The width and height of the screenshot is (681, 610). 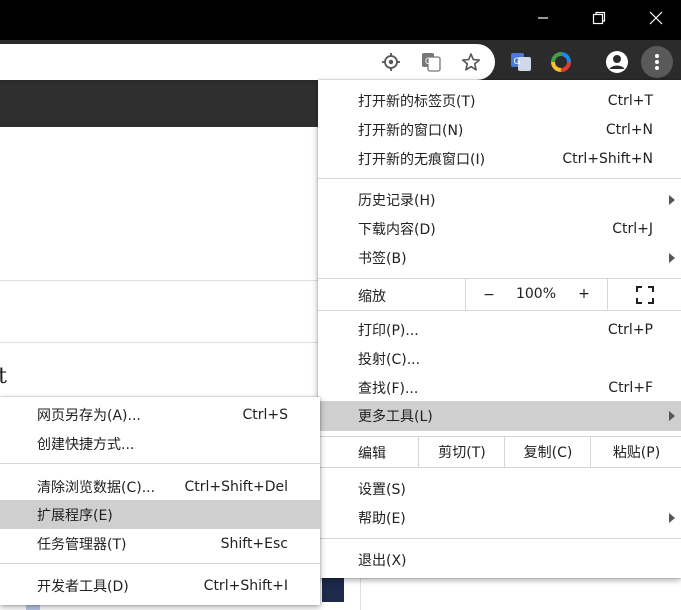 What do you see at coordinates (630, 329) in the screenshot?
I see `menu-item-shortcut: Ctrl+P` at bounding box center [630, 329].